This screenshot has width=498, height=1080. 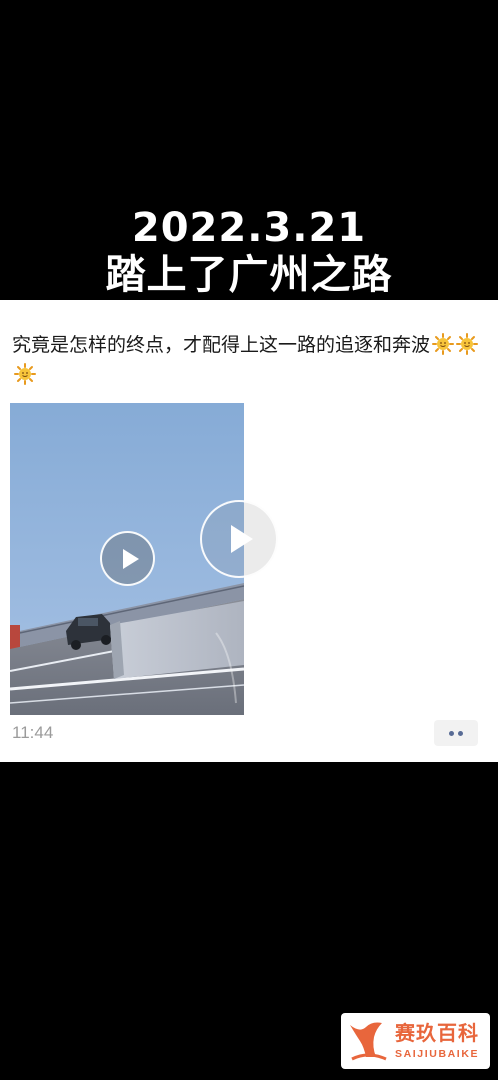 I want to click on play-button-small, so click(x=127, y=558).